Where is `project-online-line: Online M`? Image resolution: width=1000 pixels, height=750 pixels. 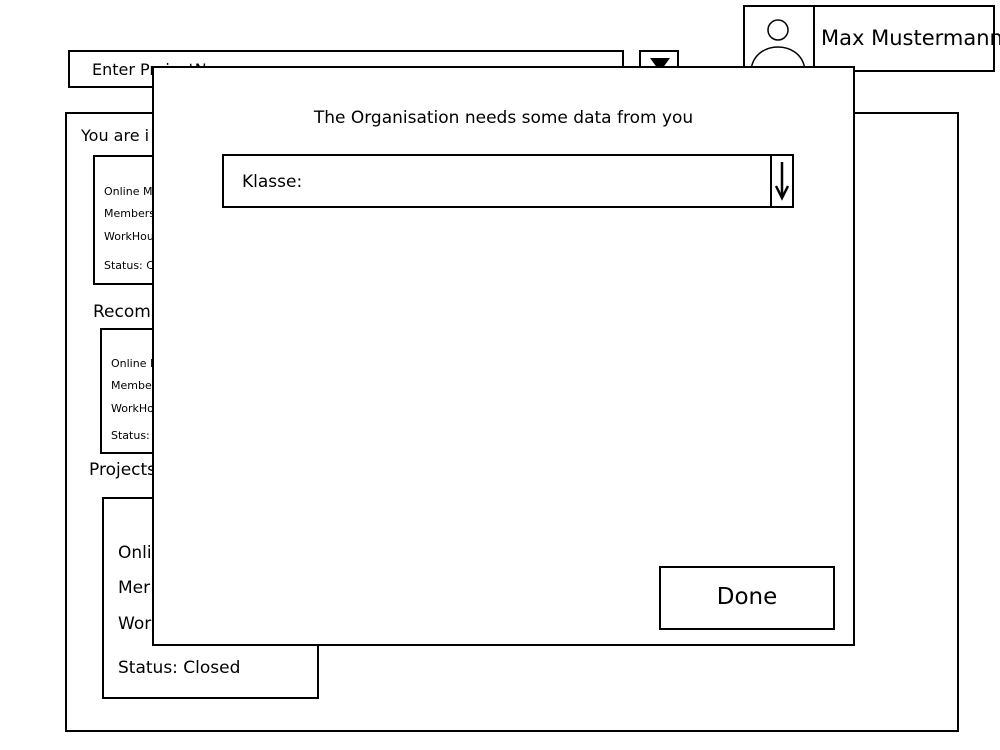 project-online-line: Online M is located at coordinates (128, 191).